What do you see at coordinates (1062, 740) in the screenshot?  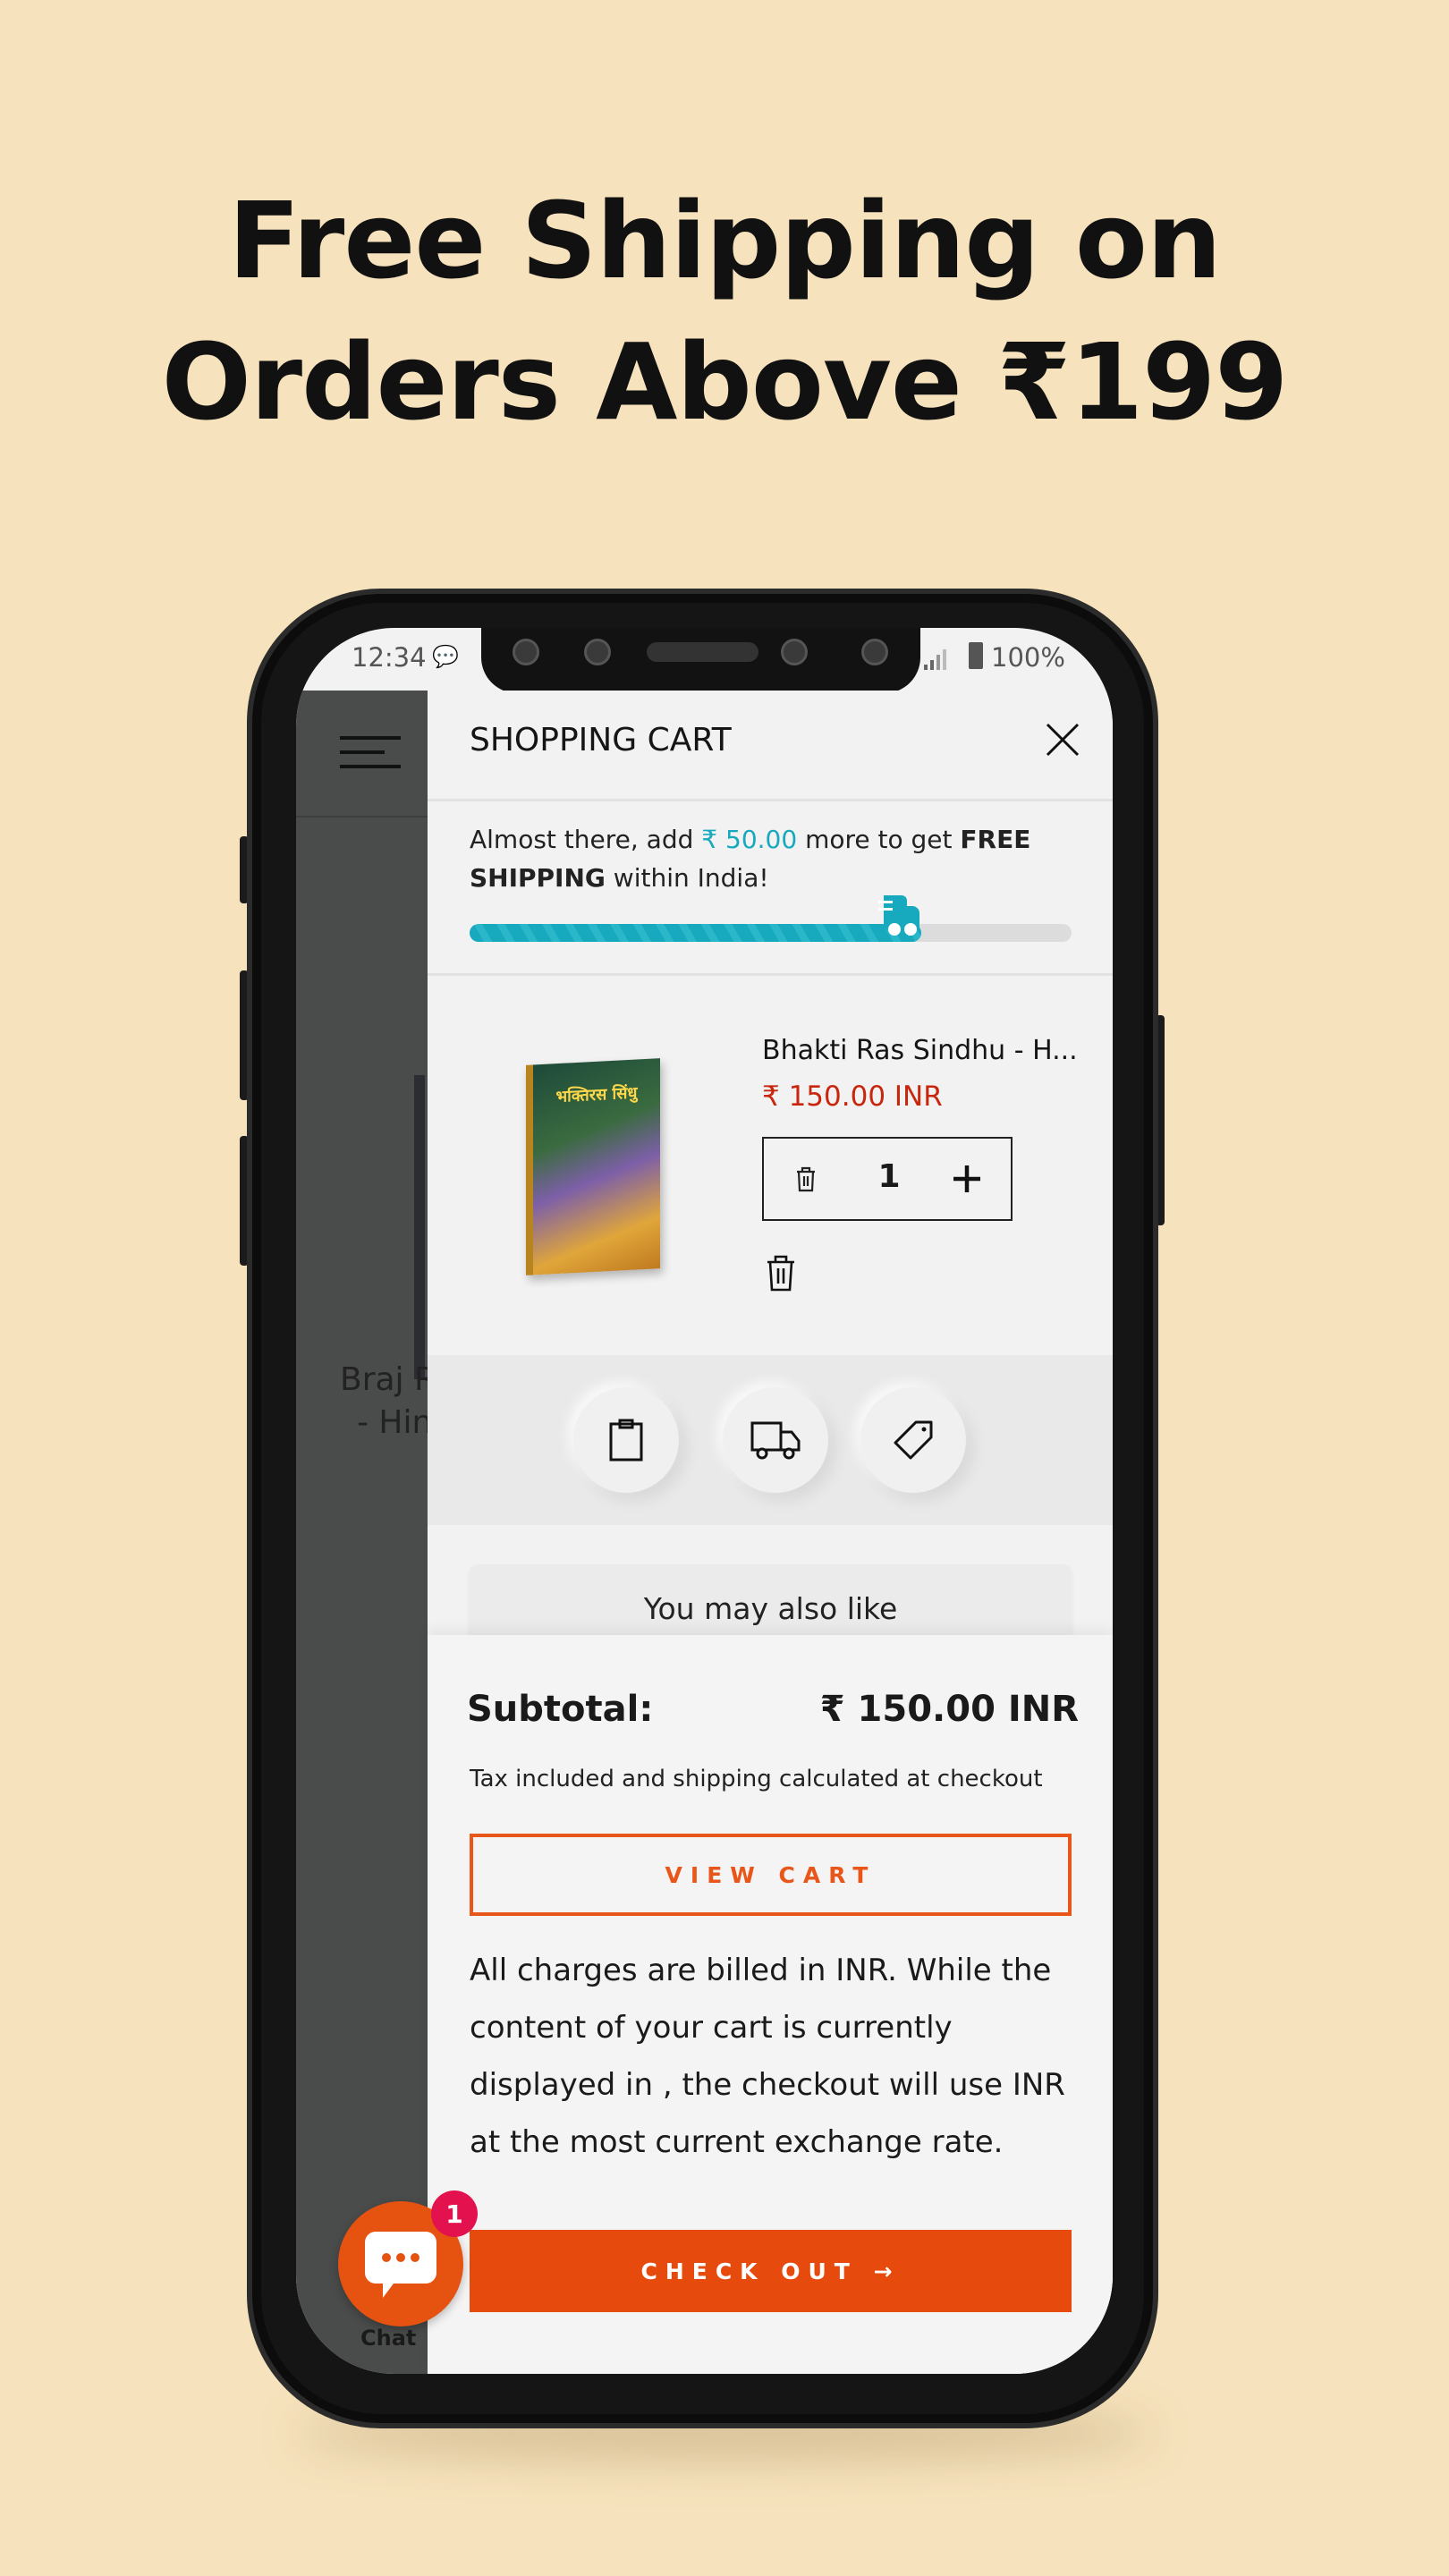 I see `close-icon` at bounding box center [1062, 740].